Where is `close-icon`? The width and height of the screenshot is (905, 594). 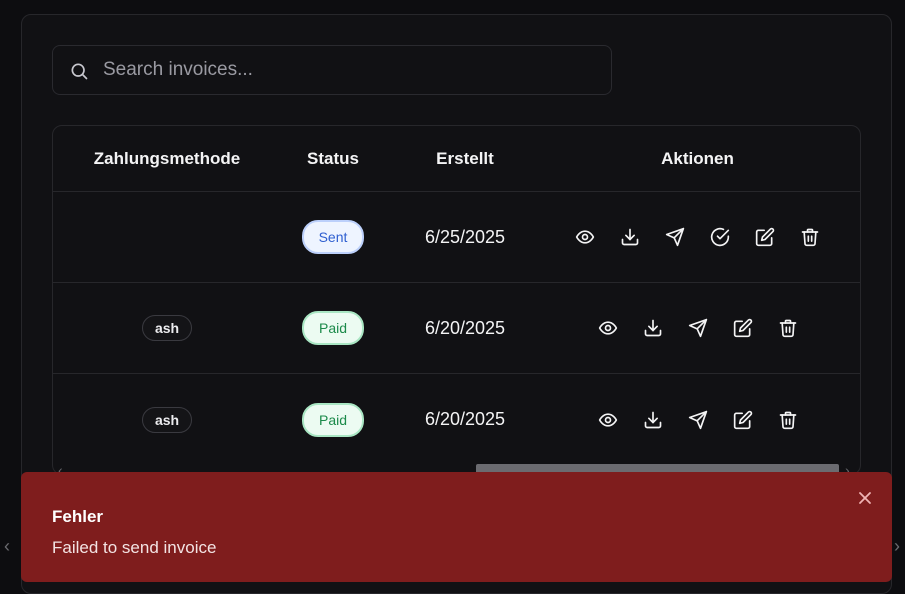 close-icon is located at coordinates (865, 498).